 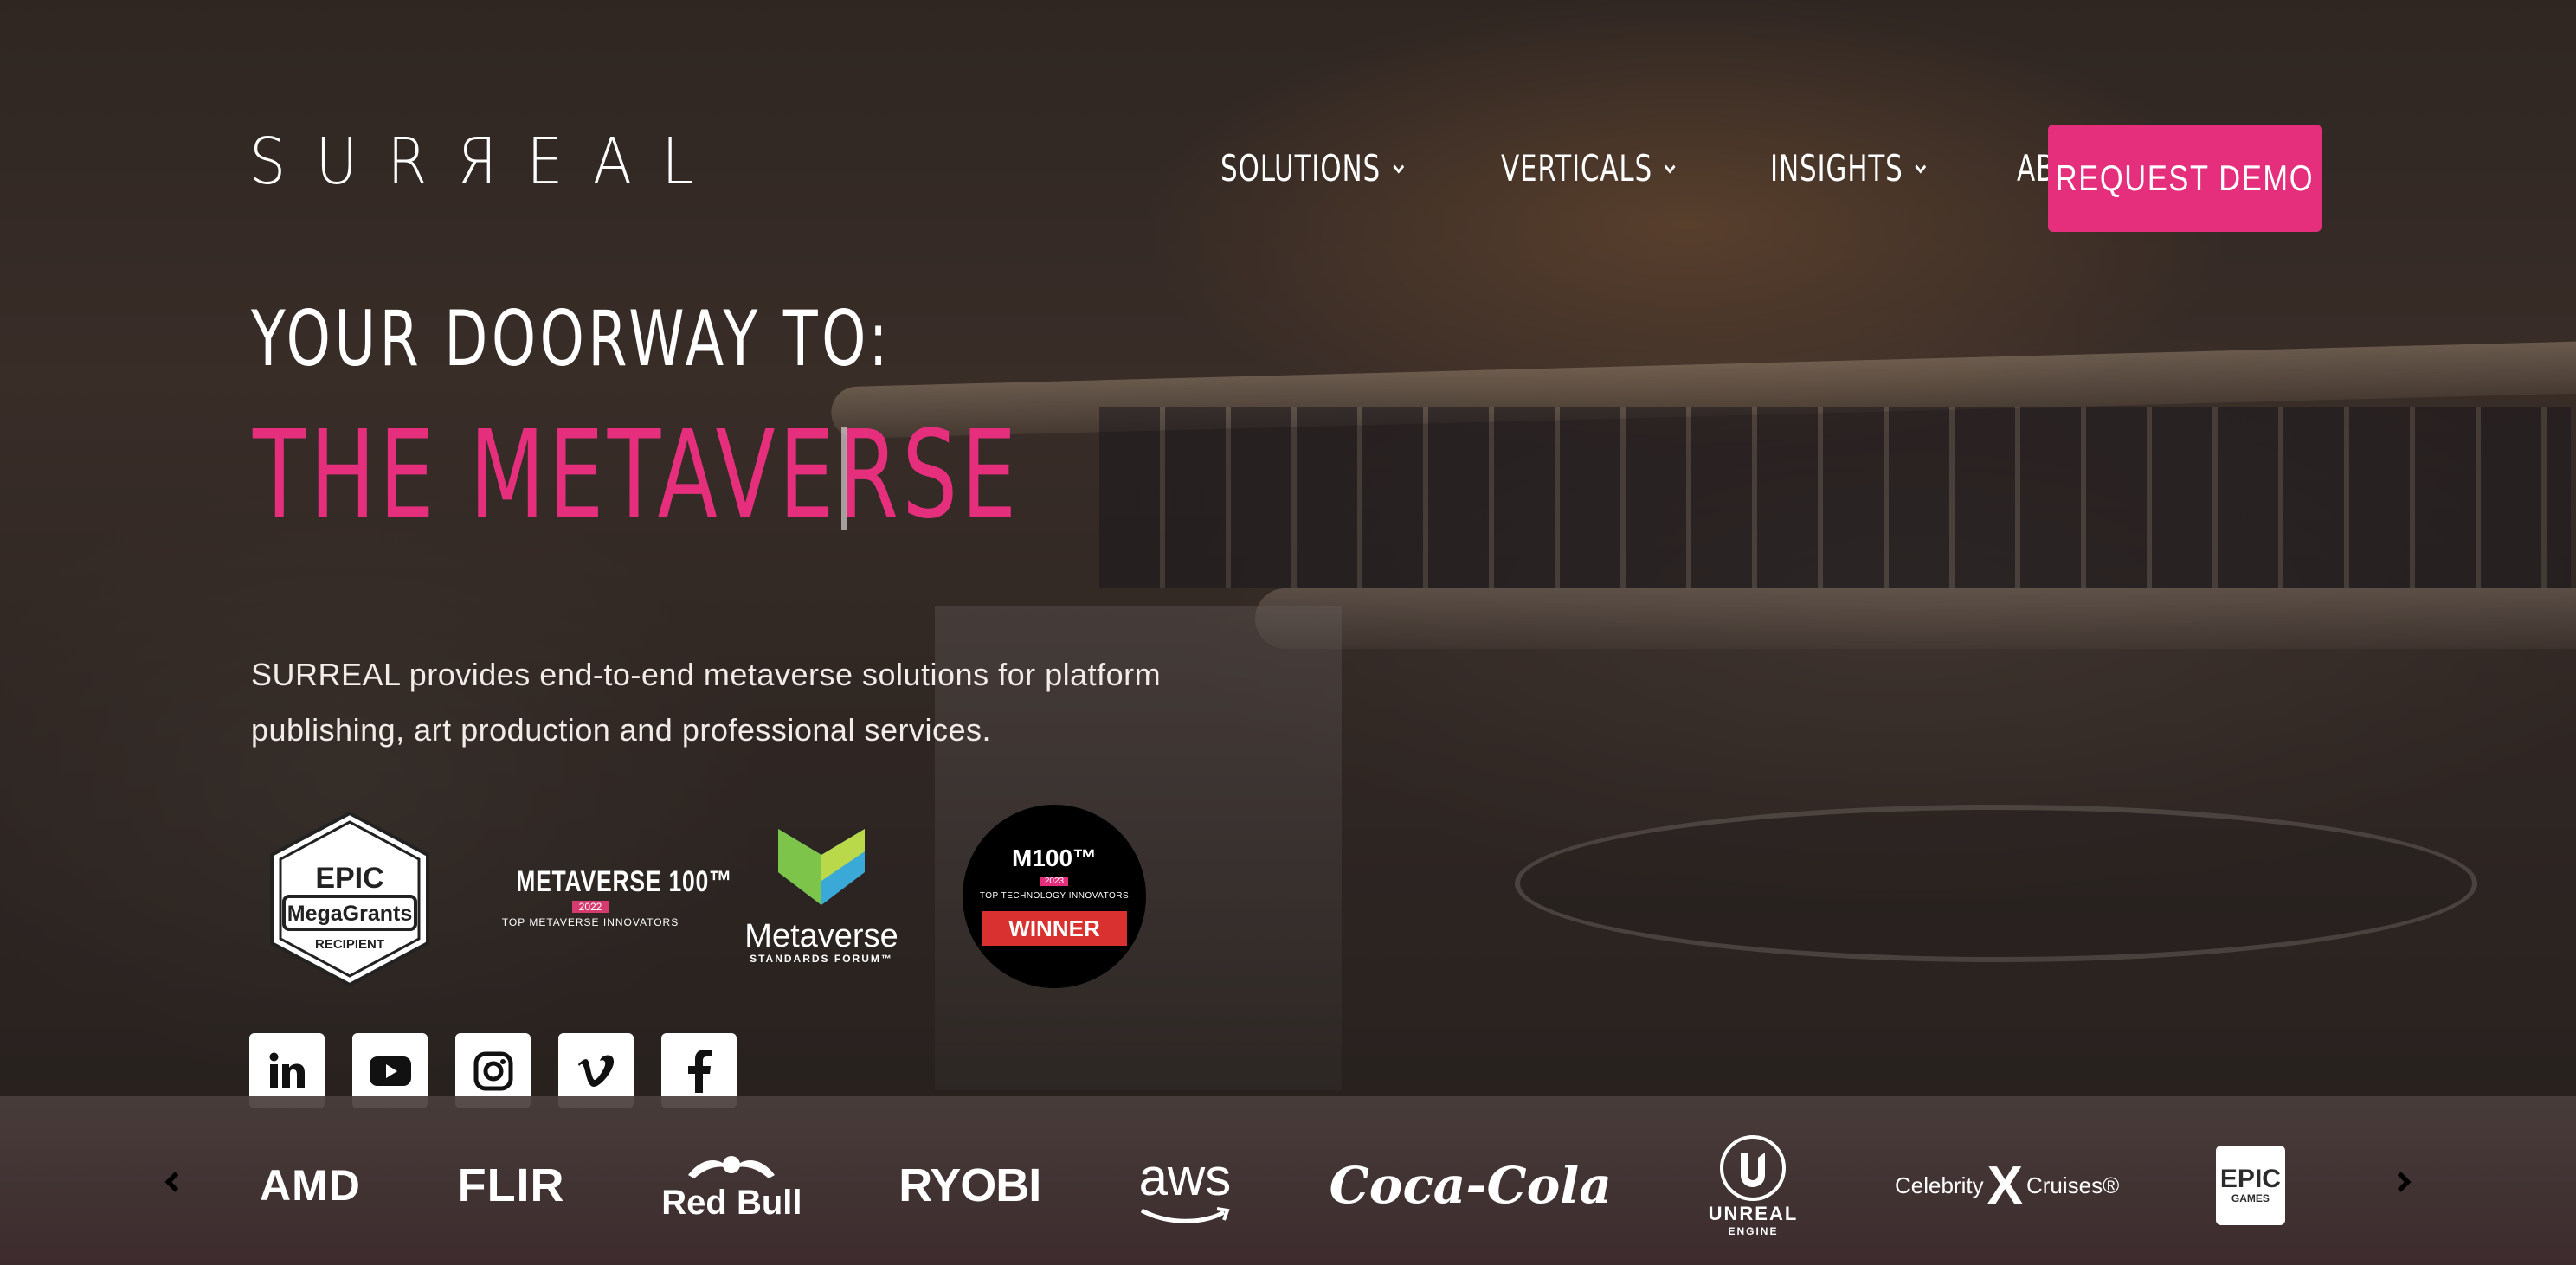 I want to click on shield-icon: EPIC MegaGrants RECIPIENT, so click(x=349, y=899).